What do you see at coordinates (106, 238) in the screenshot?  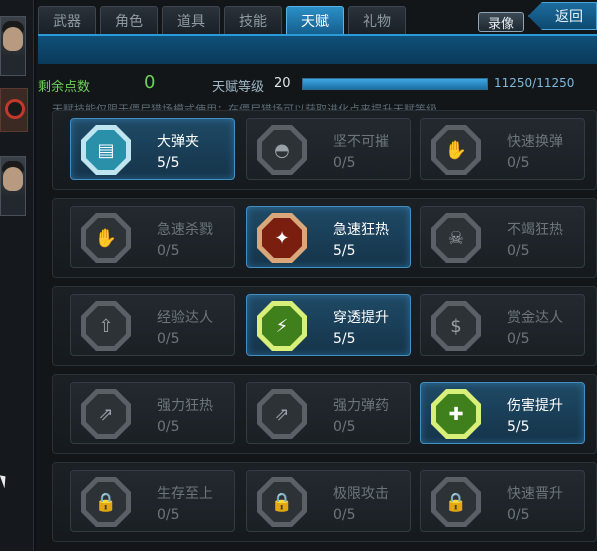 I see `fast-kill-icon: ✋` at bounding box center [106, 238].